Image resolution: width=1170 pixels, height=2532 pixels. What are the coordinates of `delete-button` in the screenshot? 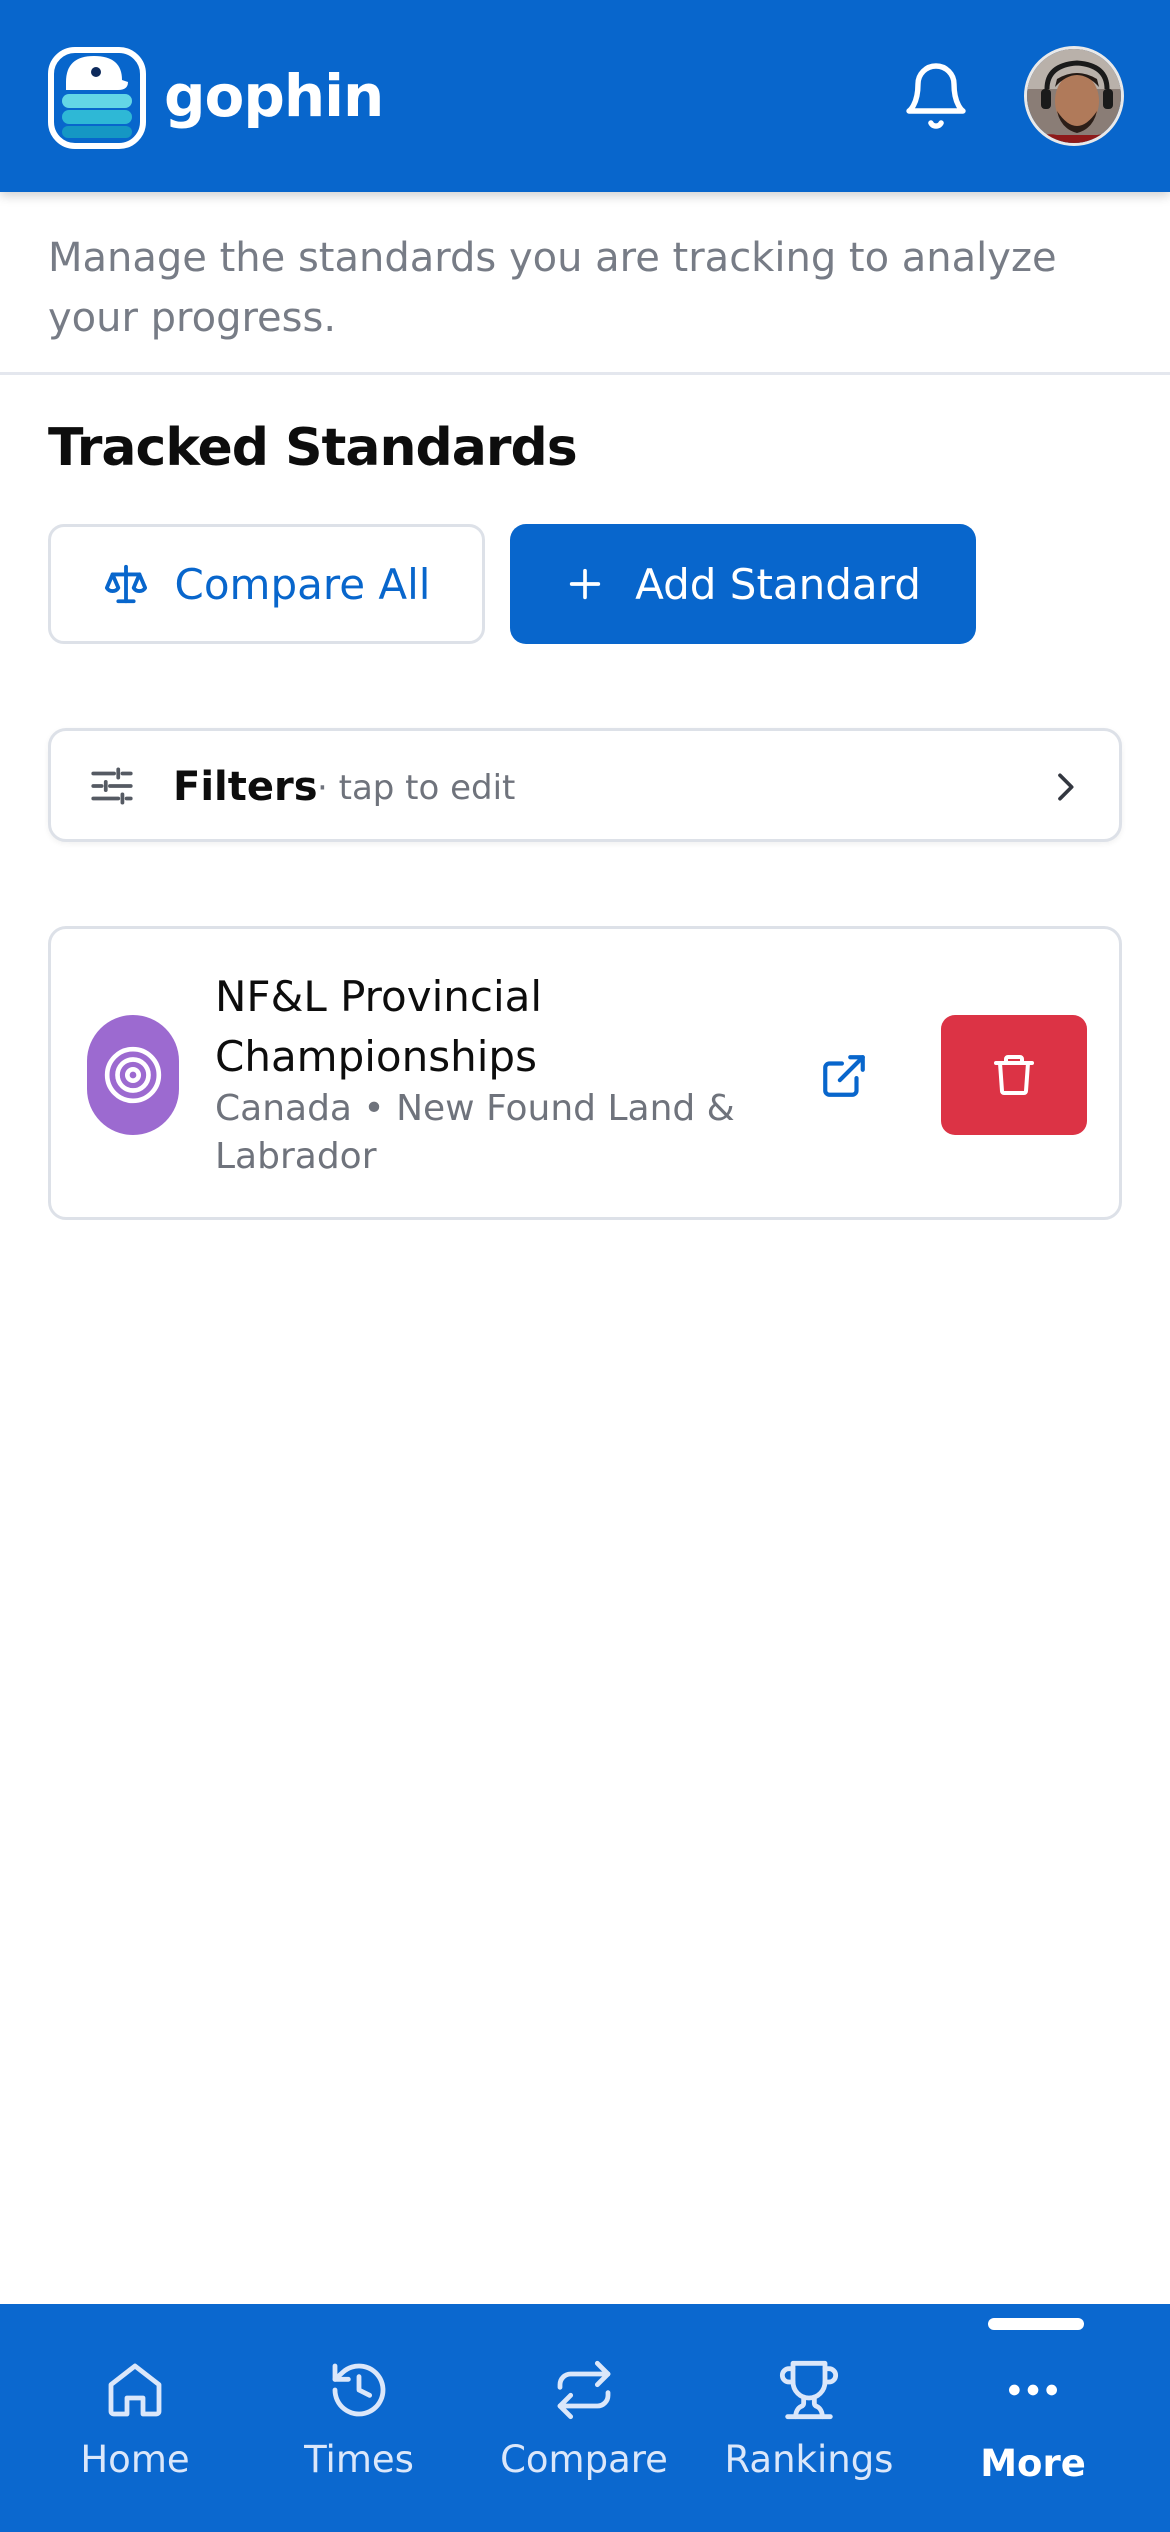 It's located at (1014, 1075).